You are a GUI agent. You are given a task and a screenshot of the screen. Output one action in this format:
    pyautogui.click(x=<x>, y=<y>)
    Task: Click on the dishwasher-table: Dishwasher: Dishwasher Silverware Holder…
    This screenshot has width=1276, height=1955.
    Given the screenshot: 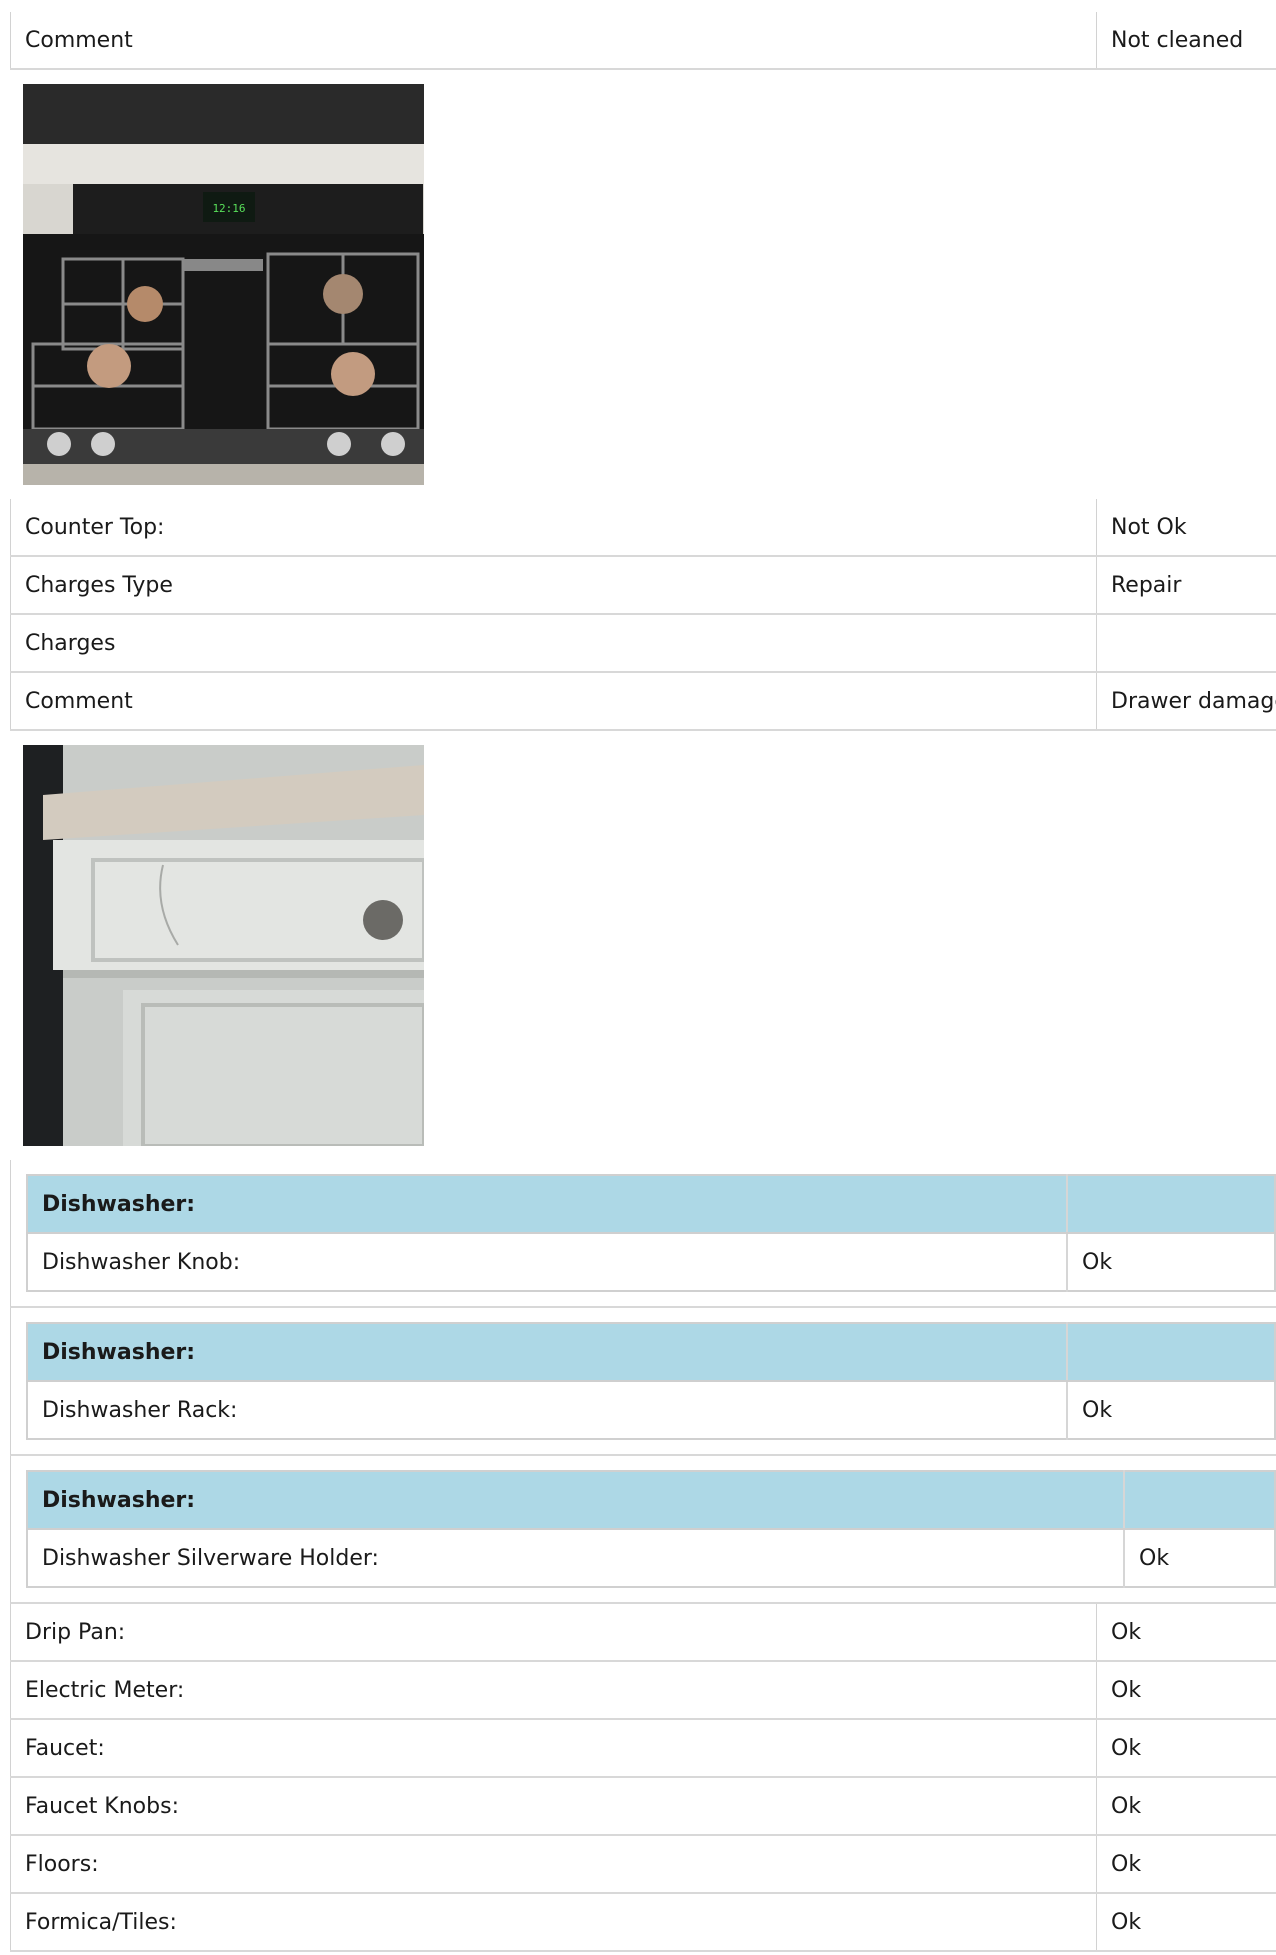 What is the action you would take?
    pyautogui.click(x=651, y=1529)
    